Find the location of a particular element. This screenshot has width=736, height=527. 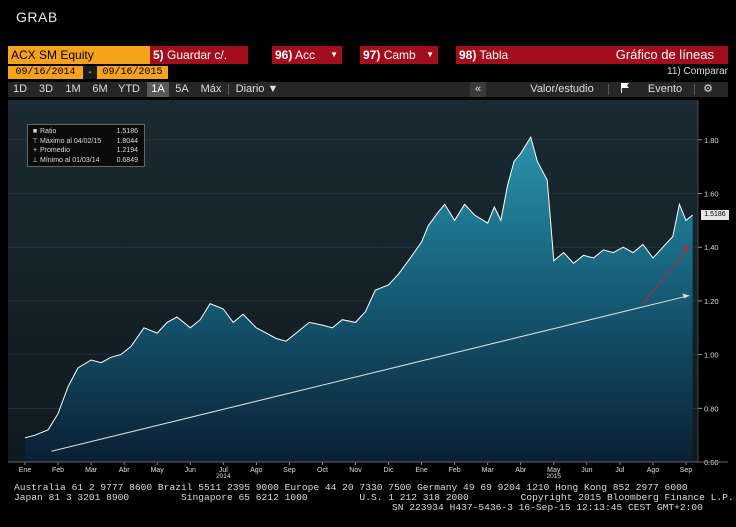

change-label: Camb is located at coordinates (399, 55).